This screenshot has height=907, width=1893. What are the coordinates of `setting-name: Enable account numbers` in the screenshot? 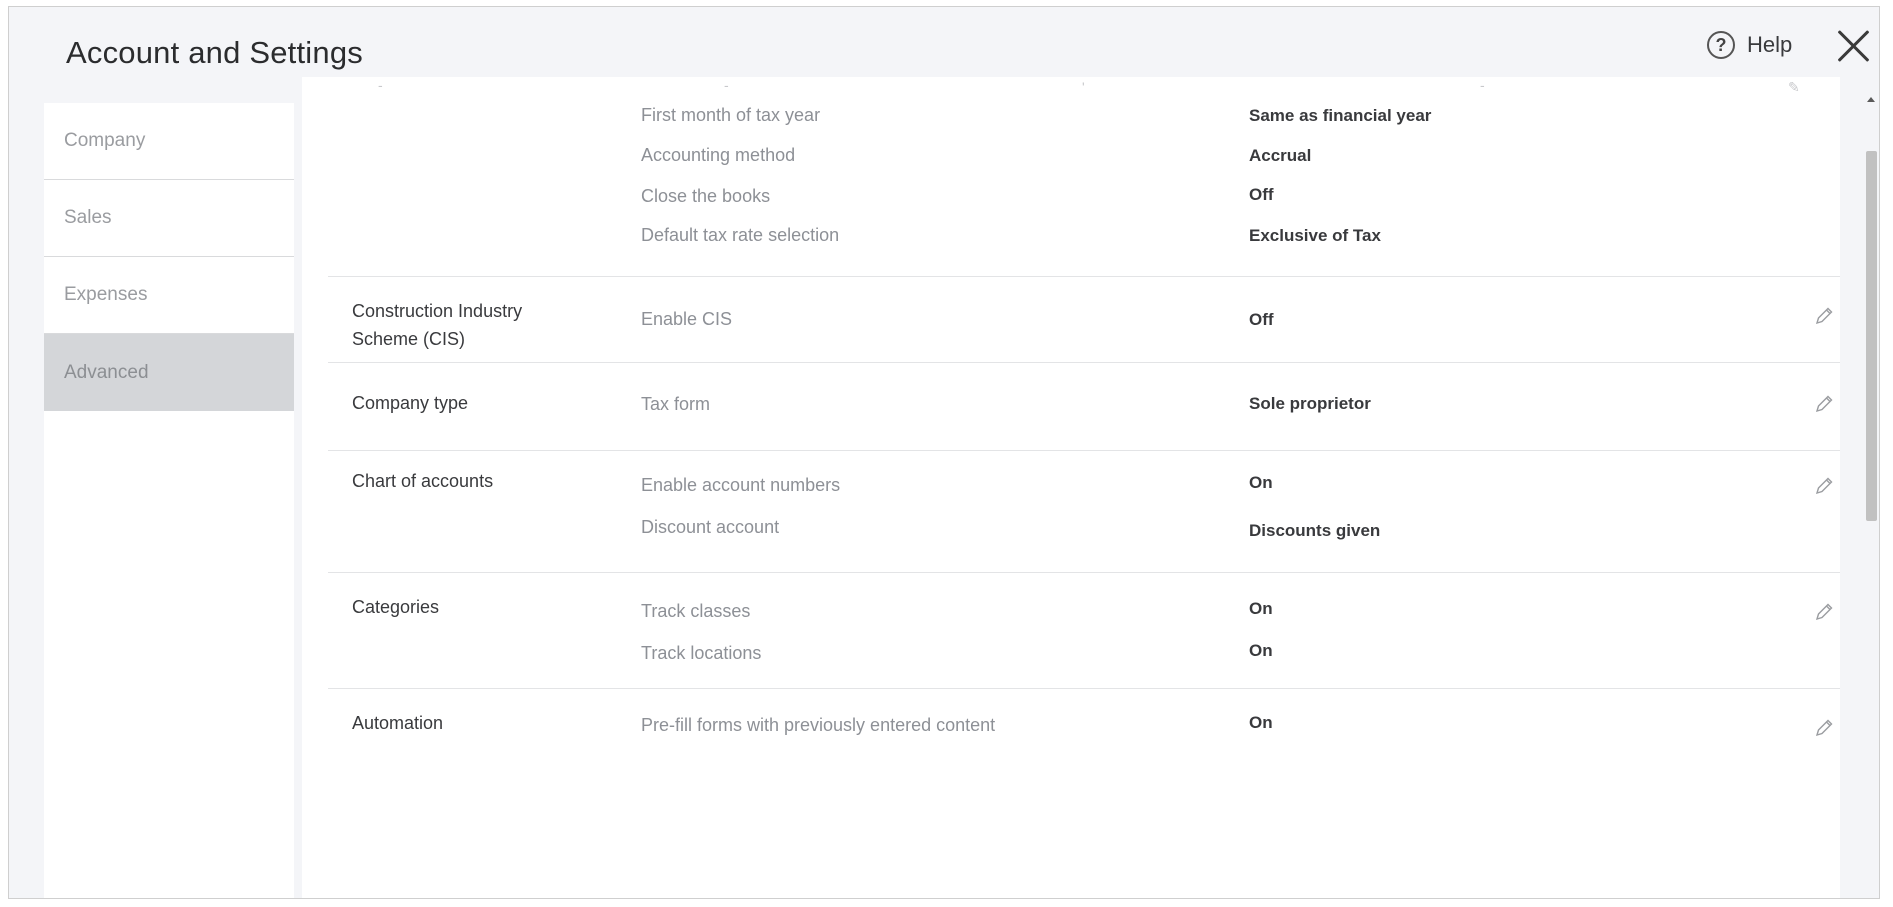 It's located at (741, 485).